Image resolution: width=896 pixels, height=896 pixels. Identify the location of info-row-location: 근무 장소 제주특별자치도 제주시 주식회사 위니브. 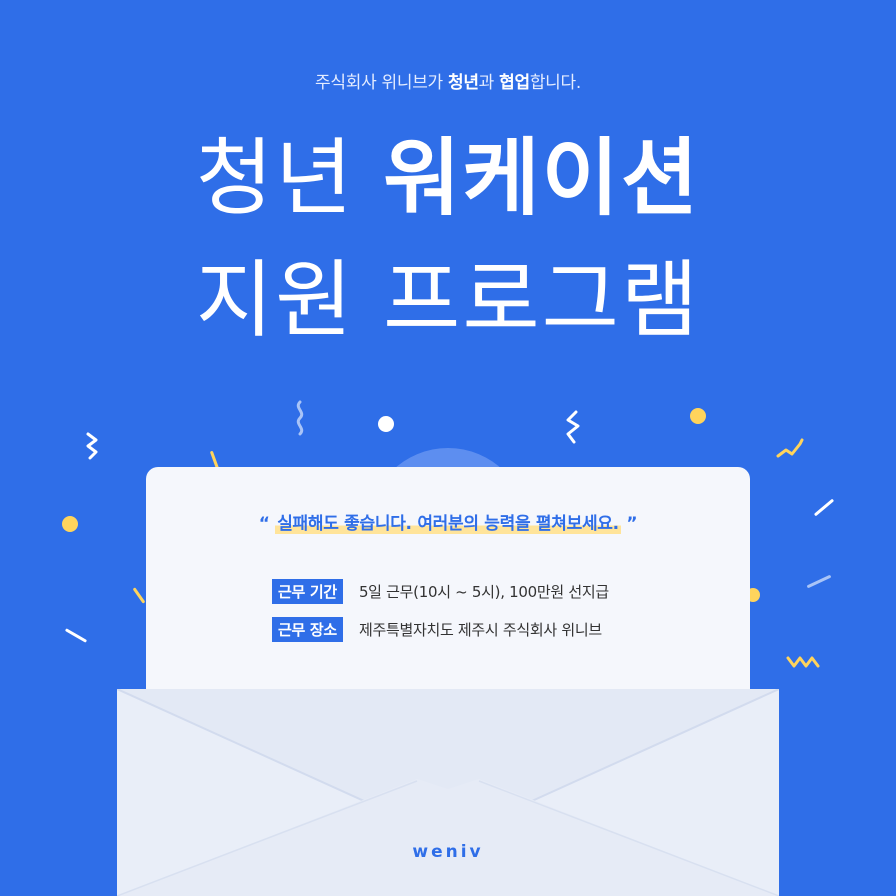
(437, 629).